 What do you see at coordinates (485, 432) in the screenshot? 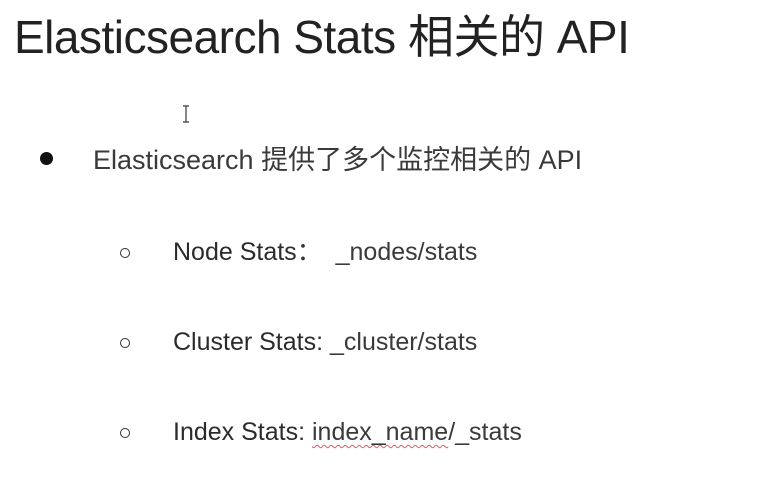
I see `item-value-rest: /_stats` at bounding box center [485, 432].